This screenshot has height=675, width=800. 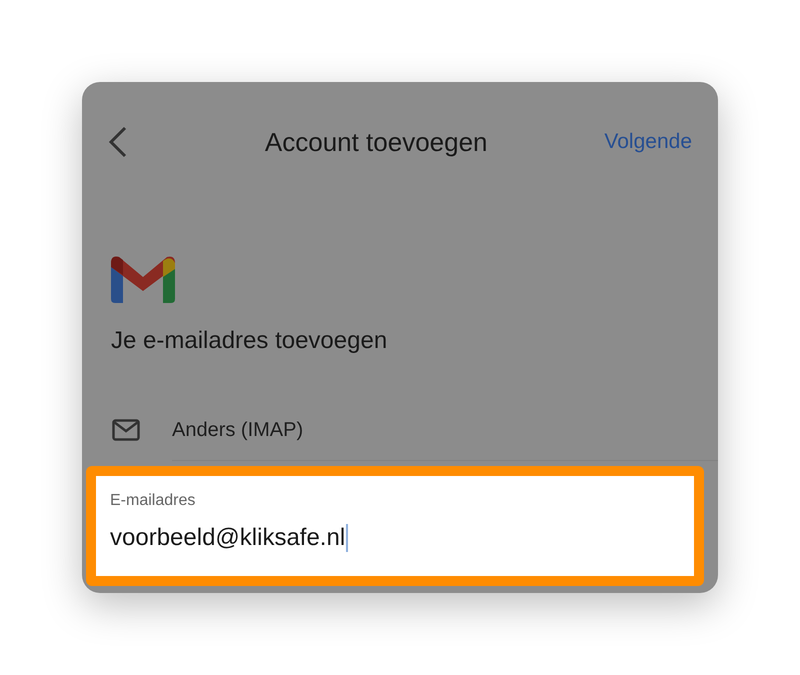 I want to click on screen-heading: Je e-mailadres toevoegen, so click(x=249, y=341).